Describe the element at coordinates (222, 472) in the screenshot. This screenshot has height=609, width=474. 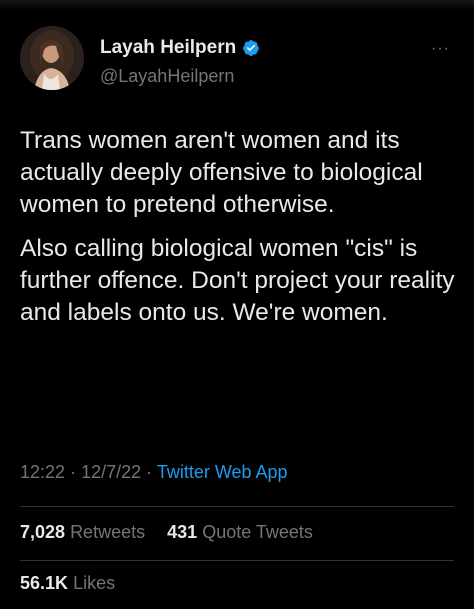
I see `tweet-source-link: Twitter Web App` at that location.